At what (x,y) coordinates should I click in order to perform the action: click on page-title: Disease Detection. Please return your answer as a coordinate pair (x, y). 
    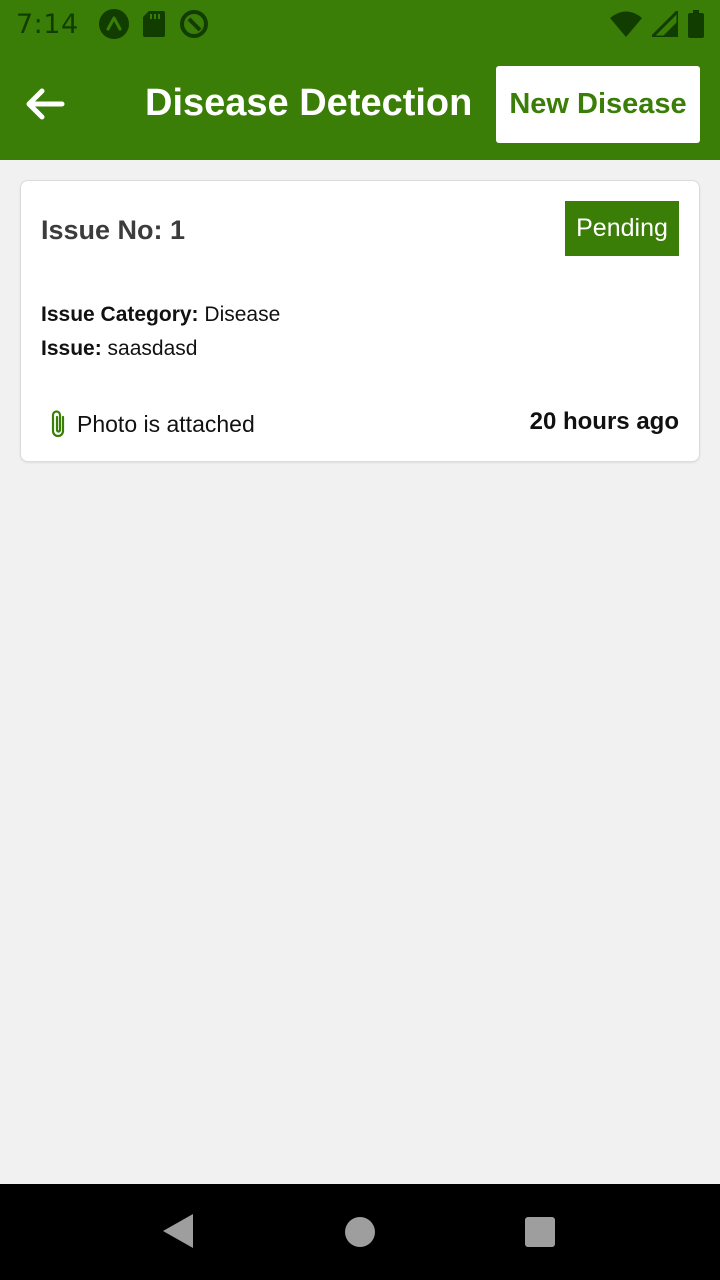
    Looking at the image, I should click on (309, 103).